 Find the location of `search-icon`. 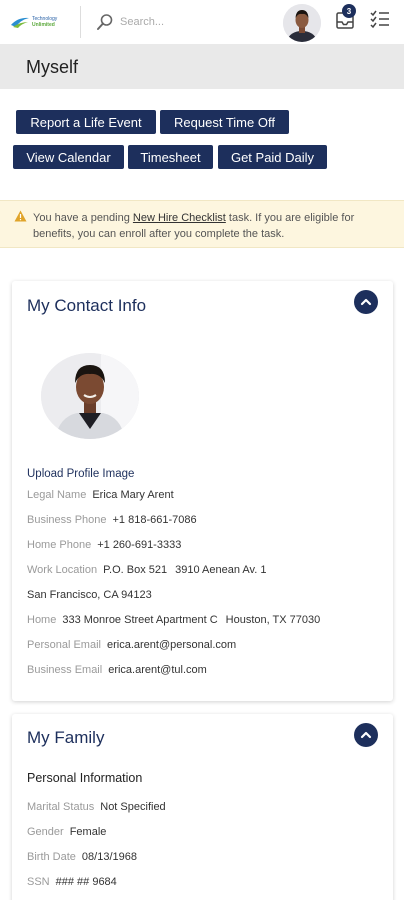

search-icon is located at coordinates (105, 22).